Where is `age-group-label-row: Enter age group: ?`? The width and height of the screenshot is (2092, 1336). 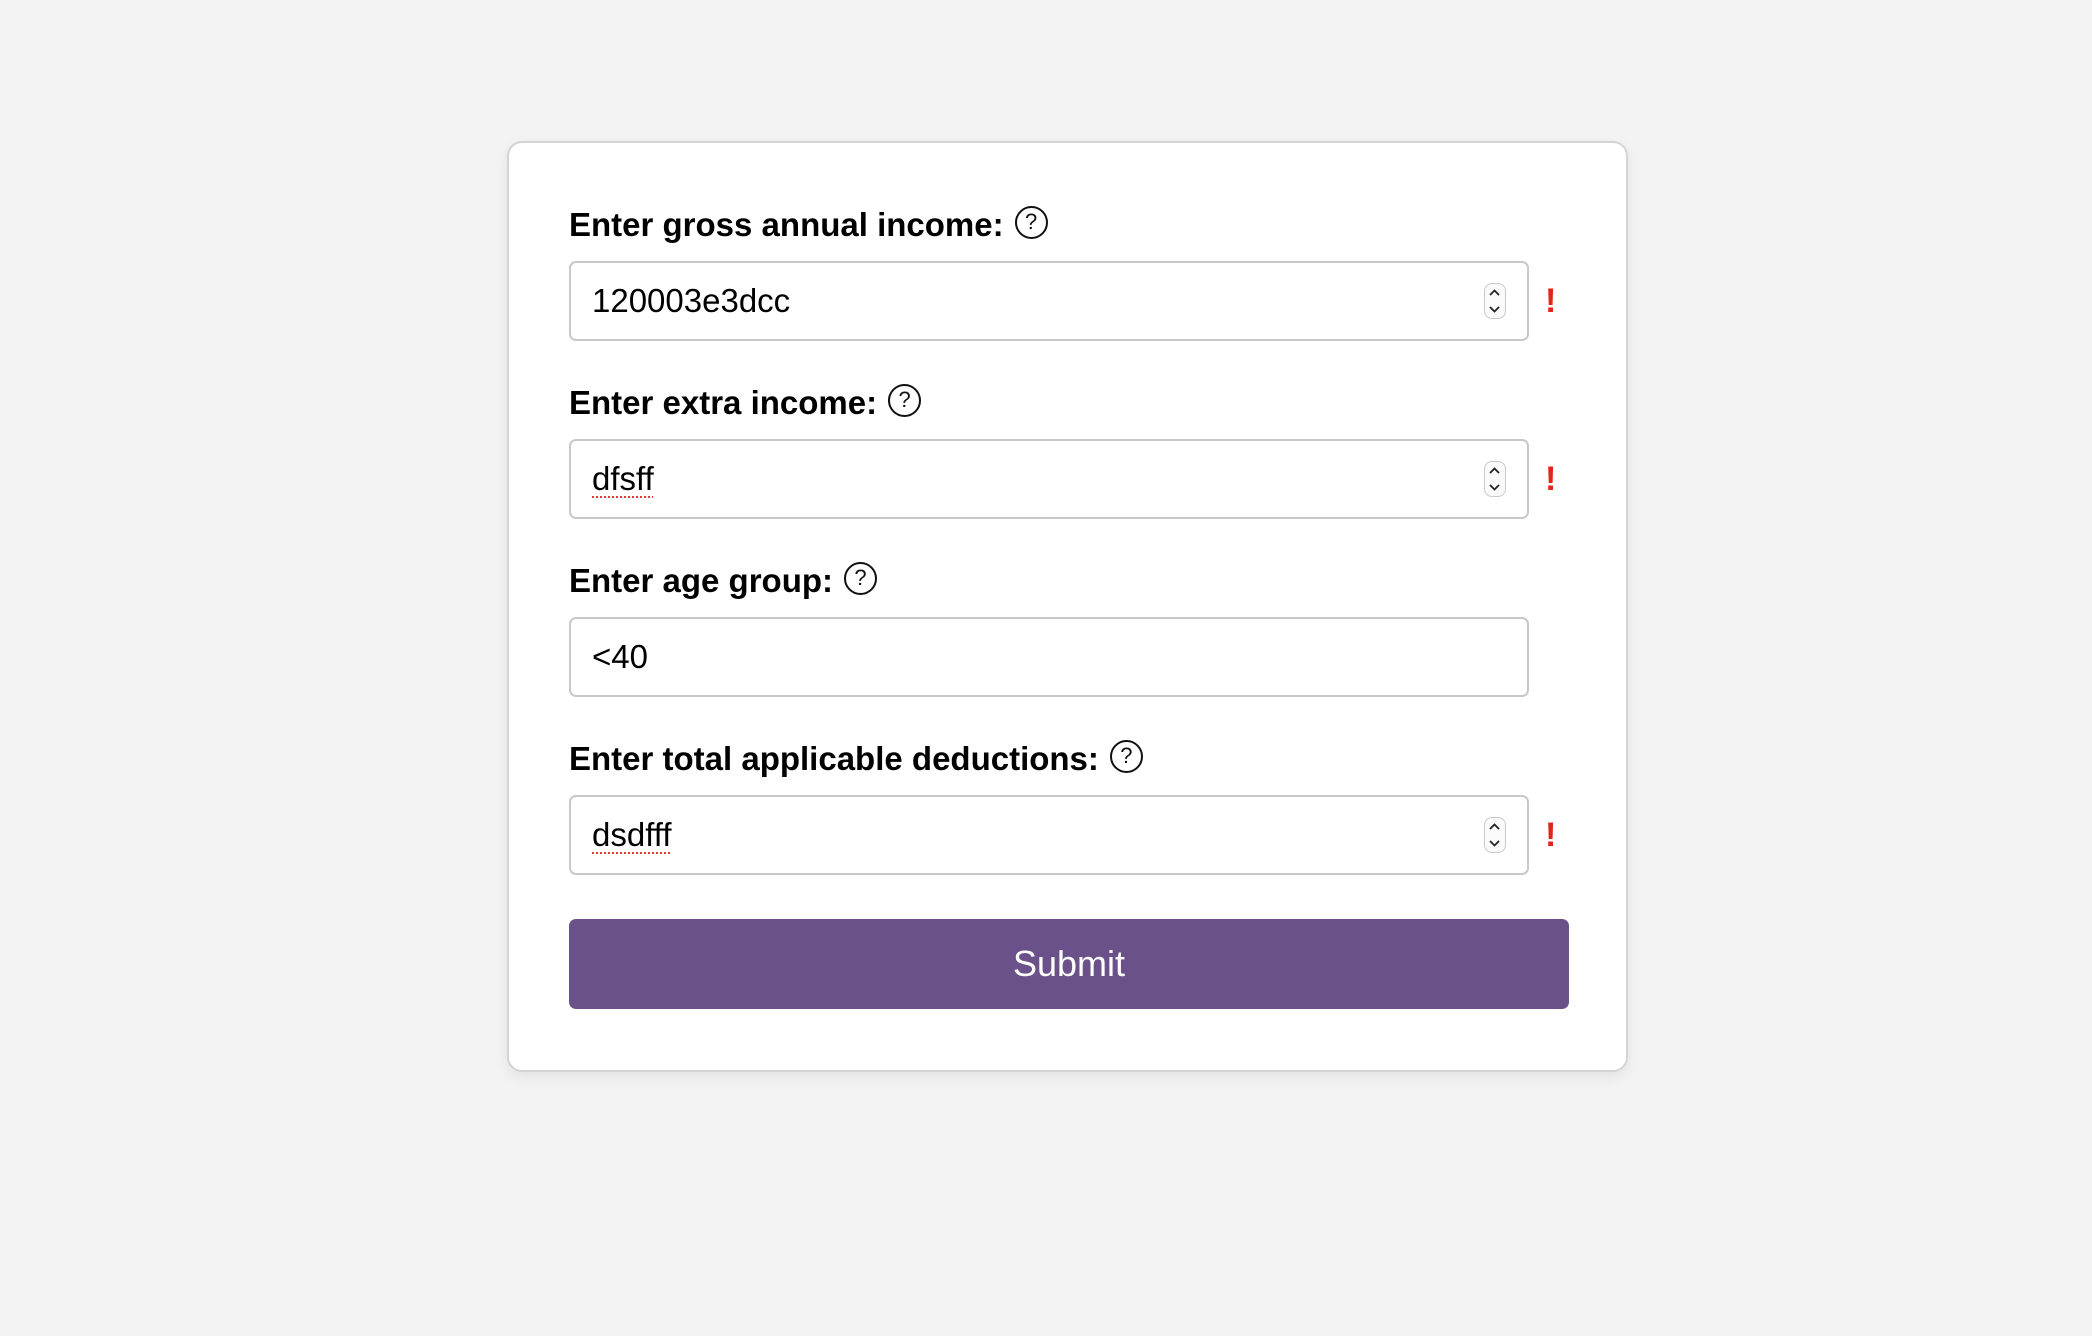
age-group-label-row: Enter age group: ? is located at coordinates (723, 581).